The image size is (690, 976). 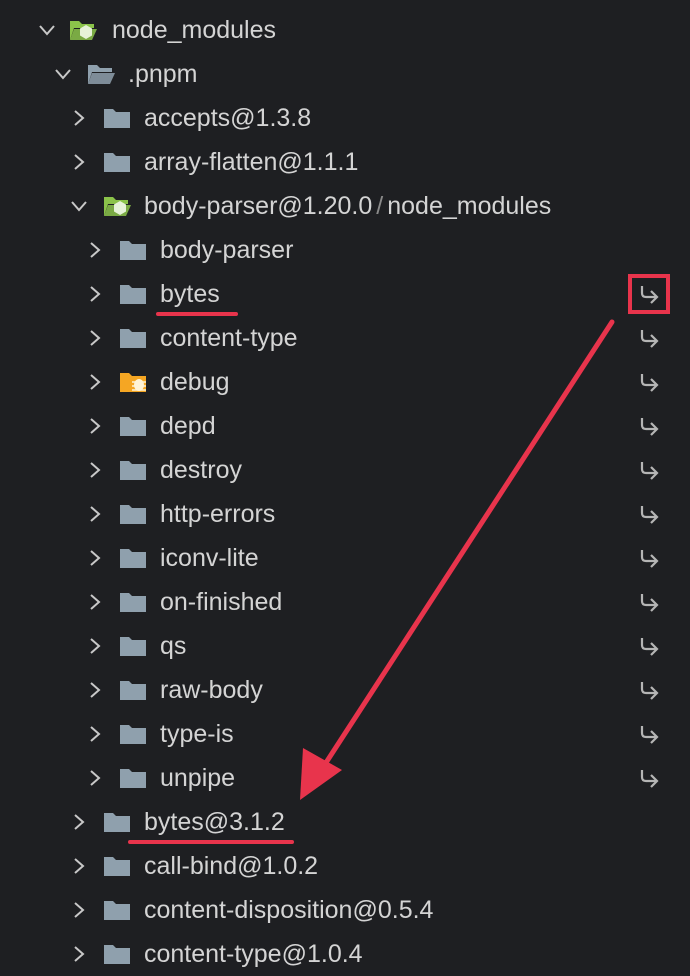 What do you see at coordinates (345, 514) in the screenshot?
I see `tree-item-http-errors: http-errors` at bounding box center [345, 514].